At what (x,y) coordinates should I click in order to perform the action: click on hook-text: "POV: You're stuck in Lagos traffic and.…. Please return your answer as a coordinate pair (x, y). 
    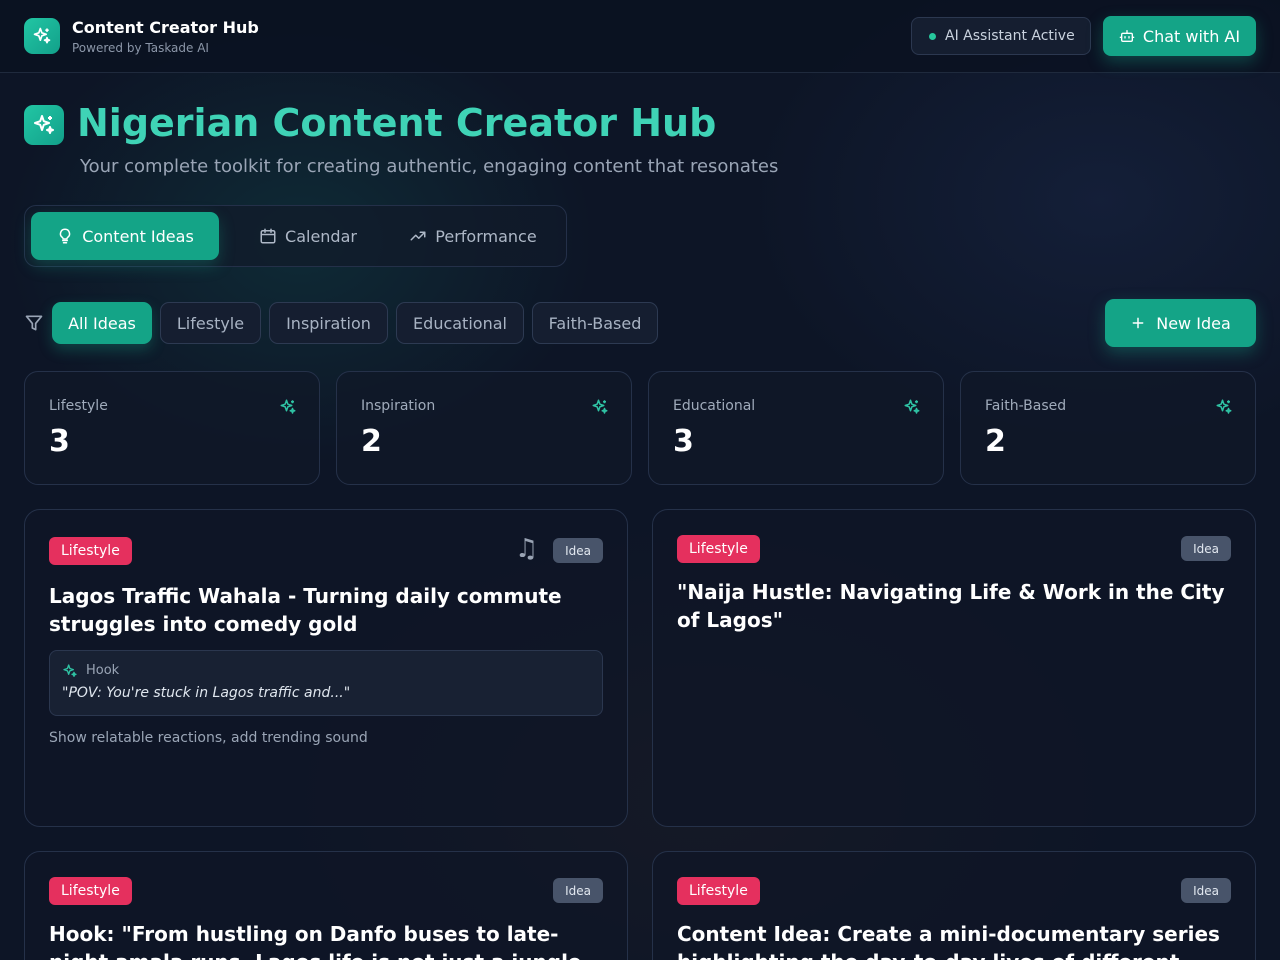
    Looking at the image, I should click on (206, 693).